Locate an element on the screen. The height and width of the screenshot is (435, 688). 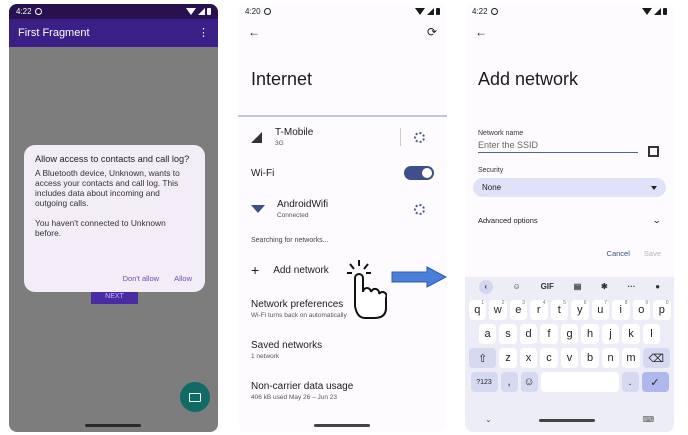
network-name: AndroidWifi is located at coordinates (303, 204).